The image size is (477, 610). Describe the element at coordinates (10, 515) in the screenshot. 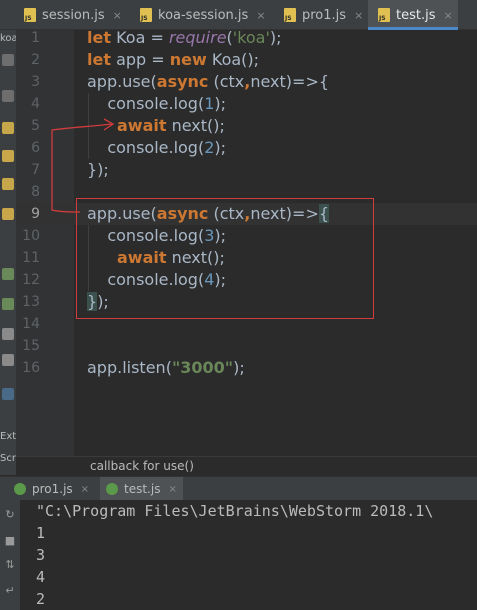

I see `rerun-icon: ↻` at that location.